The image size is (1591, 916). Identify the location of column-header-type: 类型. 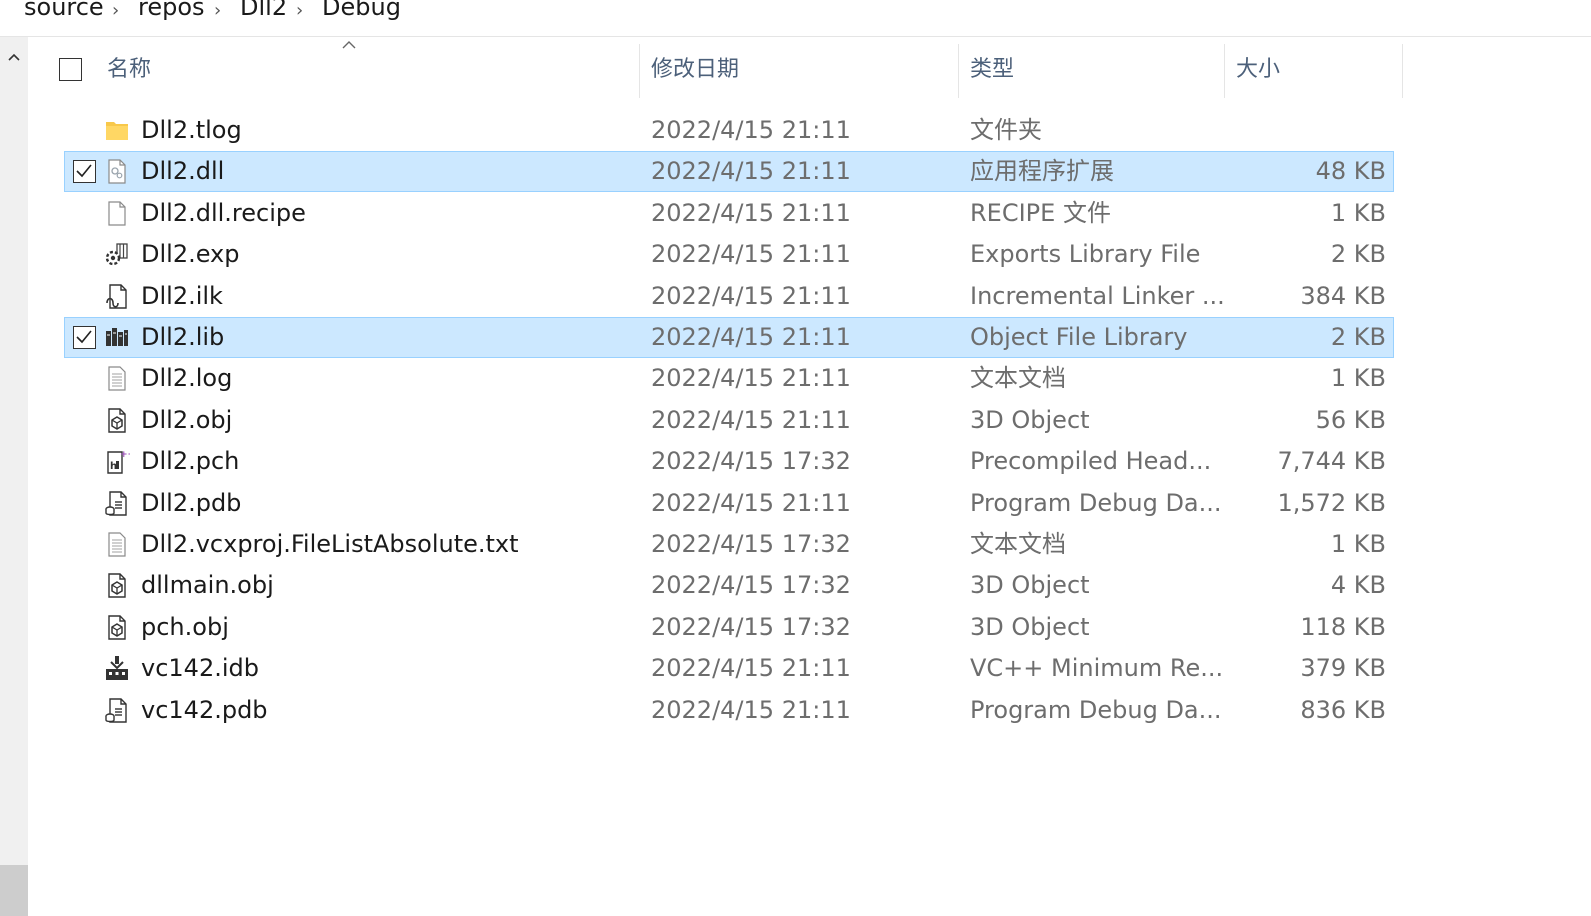
(992, 72).